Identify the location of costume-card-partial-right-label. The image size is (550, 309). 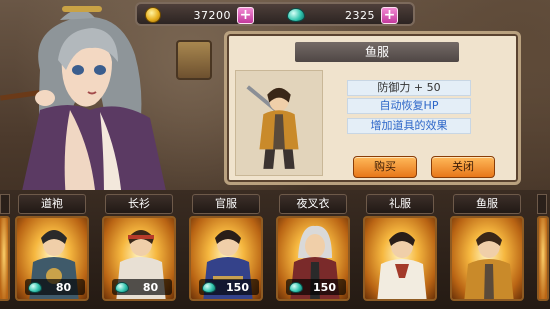
(542, 204).